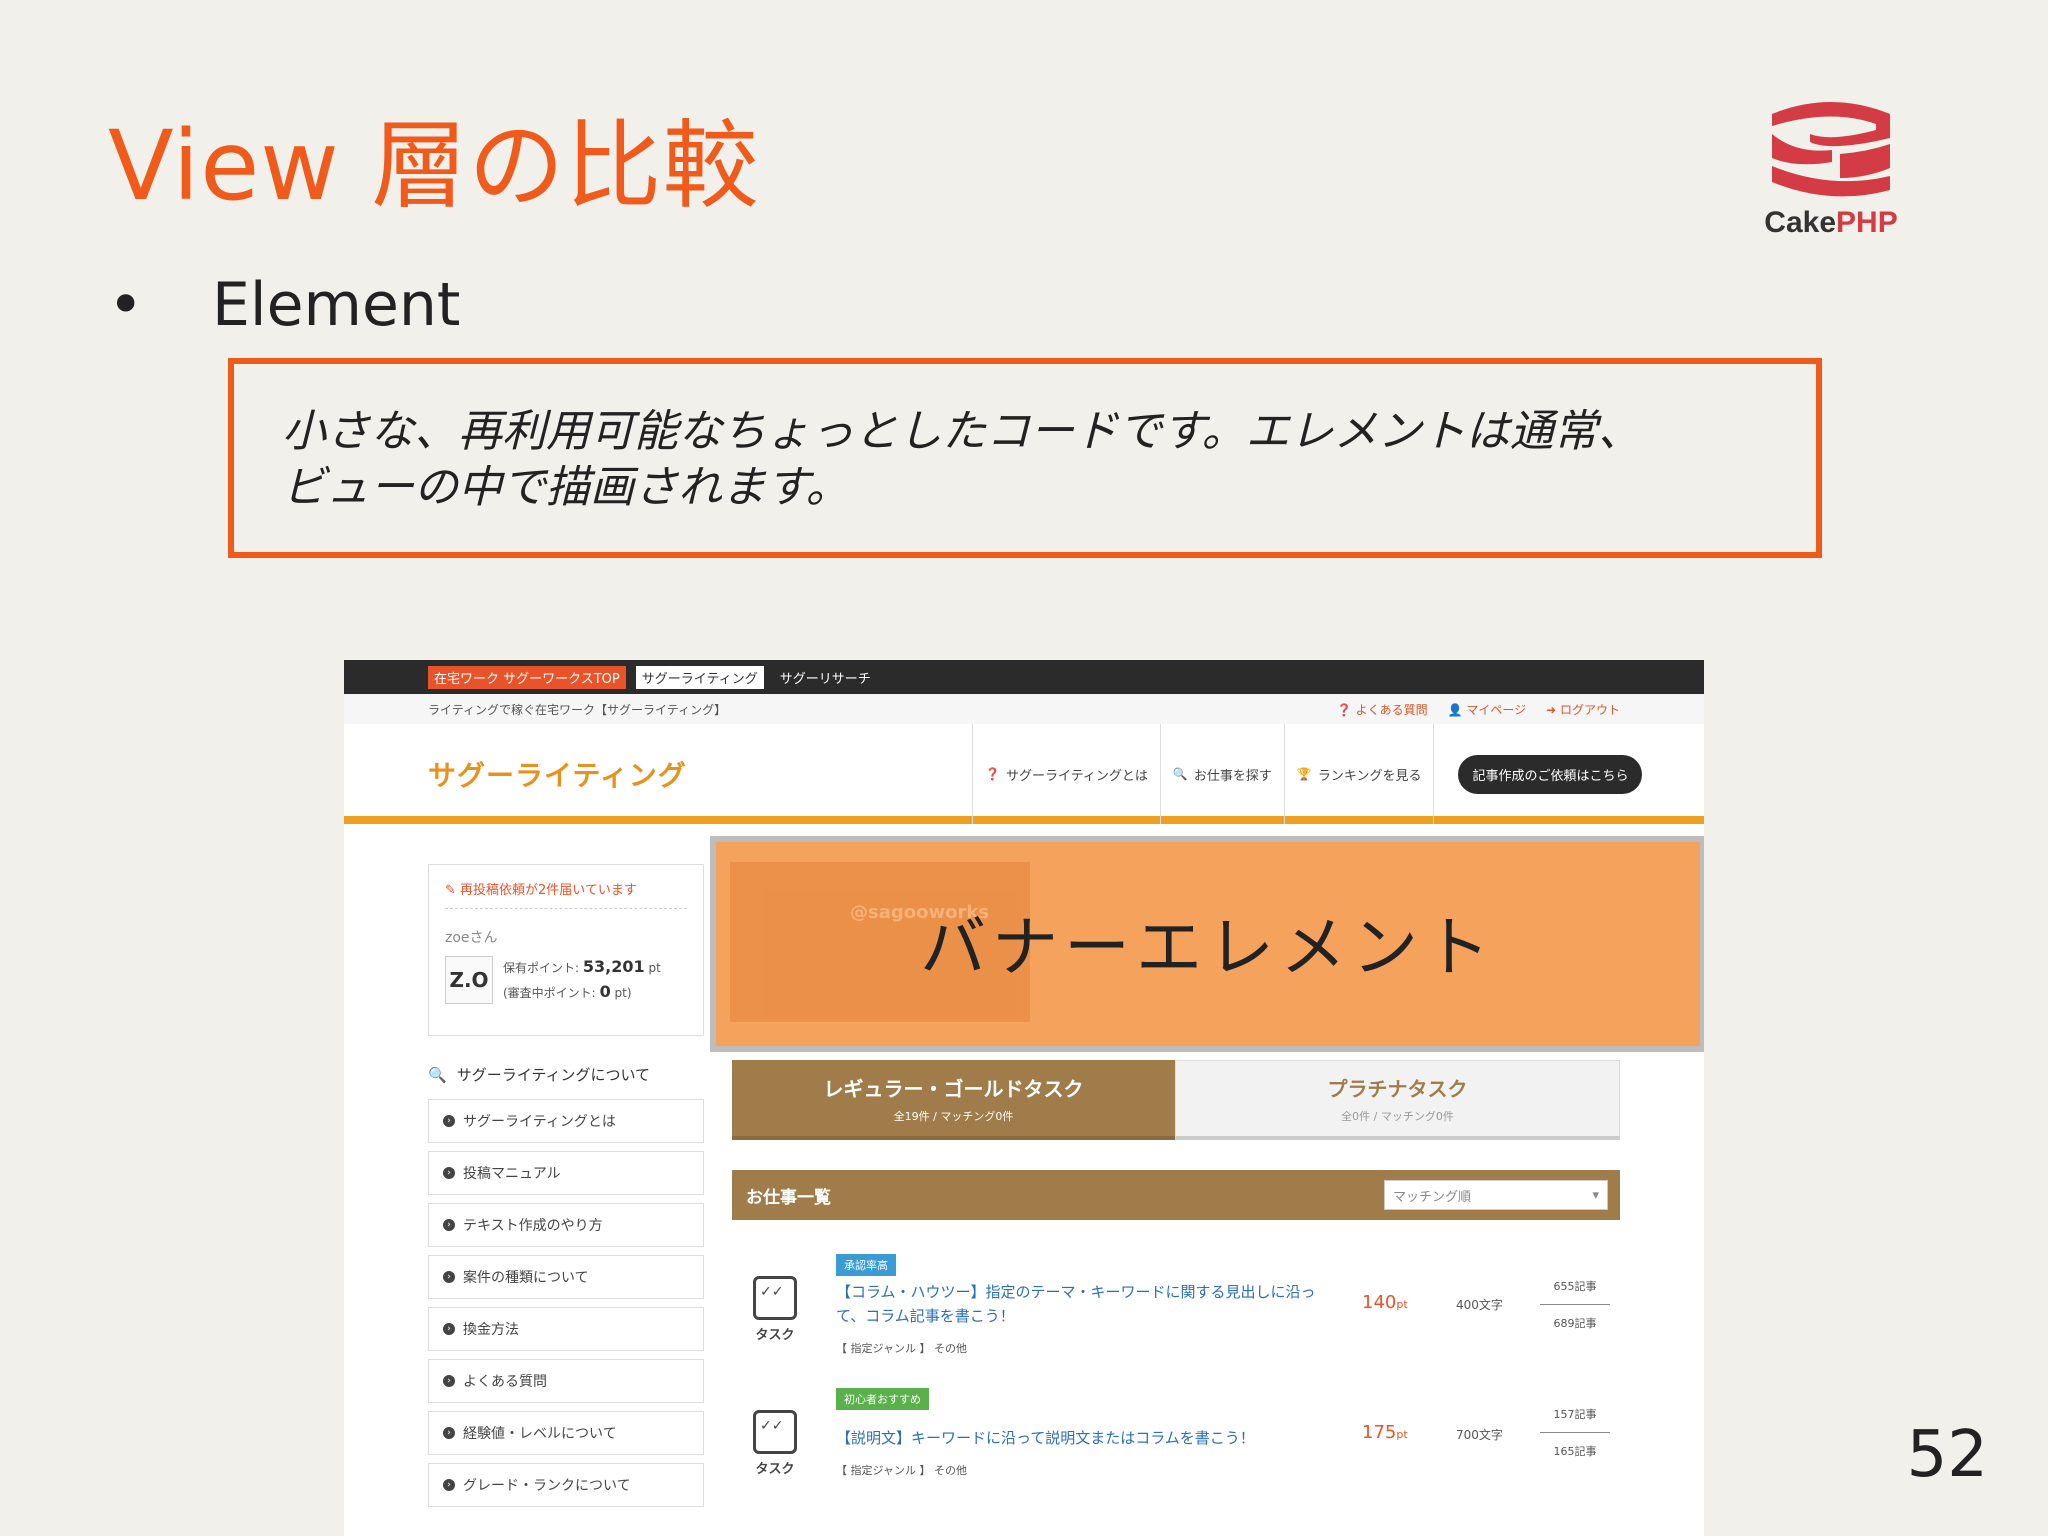 The image size is (2048, 1536). Describe the element at coordinates (1076, 776) in the screenshot. I see `nav-about-label: サグーライティングとは` at that location.